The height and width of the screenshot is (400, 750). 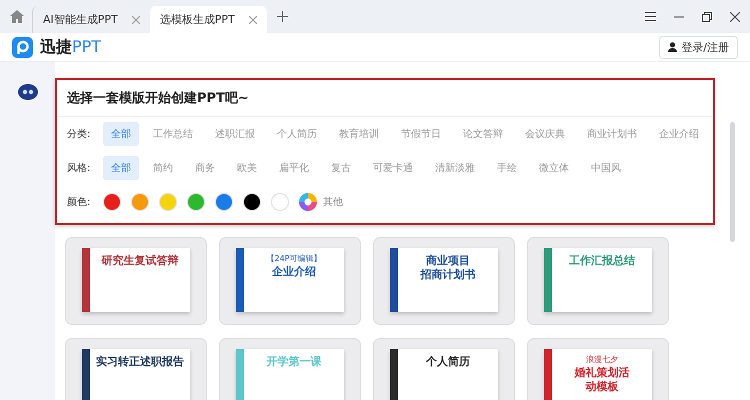 I want to click on template-card: 工作汇报总结, so click(x=598, y=281).